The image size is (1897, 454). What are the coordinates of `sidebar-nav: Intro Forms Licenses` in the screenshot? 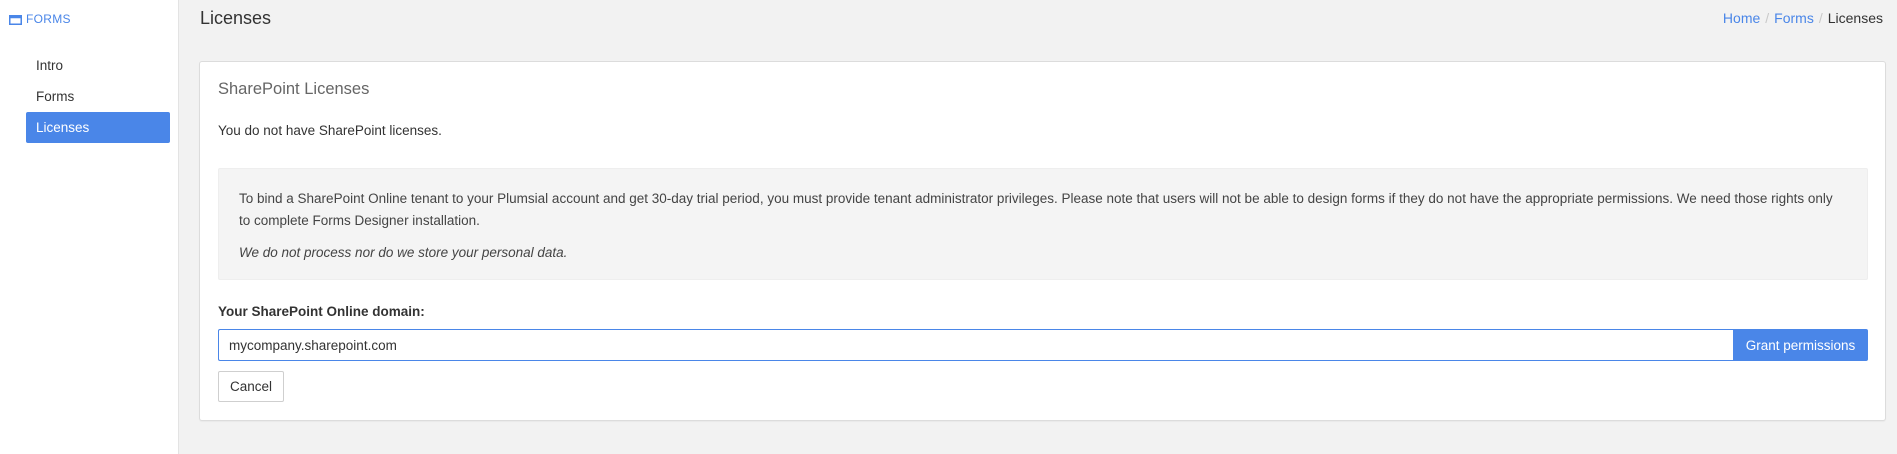 It's located at (98, 96).